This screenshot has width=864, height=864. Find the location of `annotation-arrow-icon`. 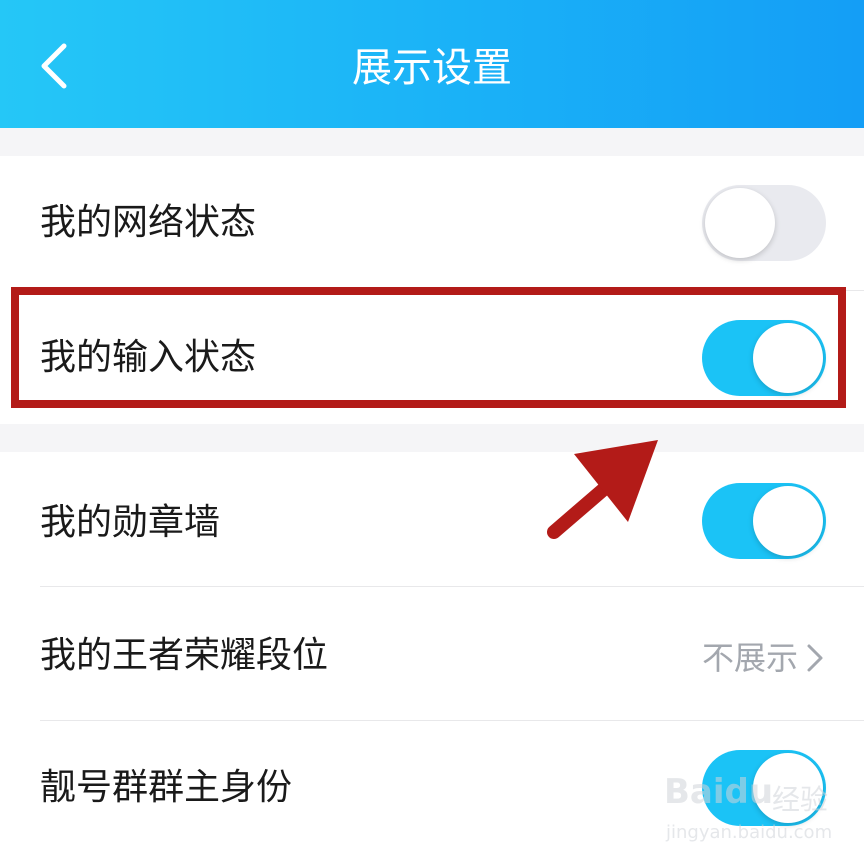

annotation-arrow-icon is located at coordinates (602, 489).